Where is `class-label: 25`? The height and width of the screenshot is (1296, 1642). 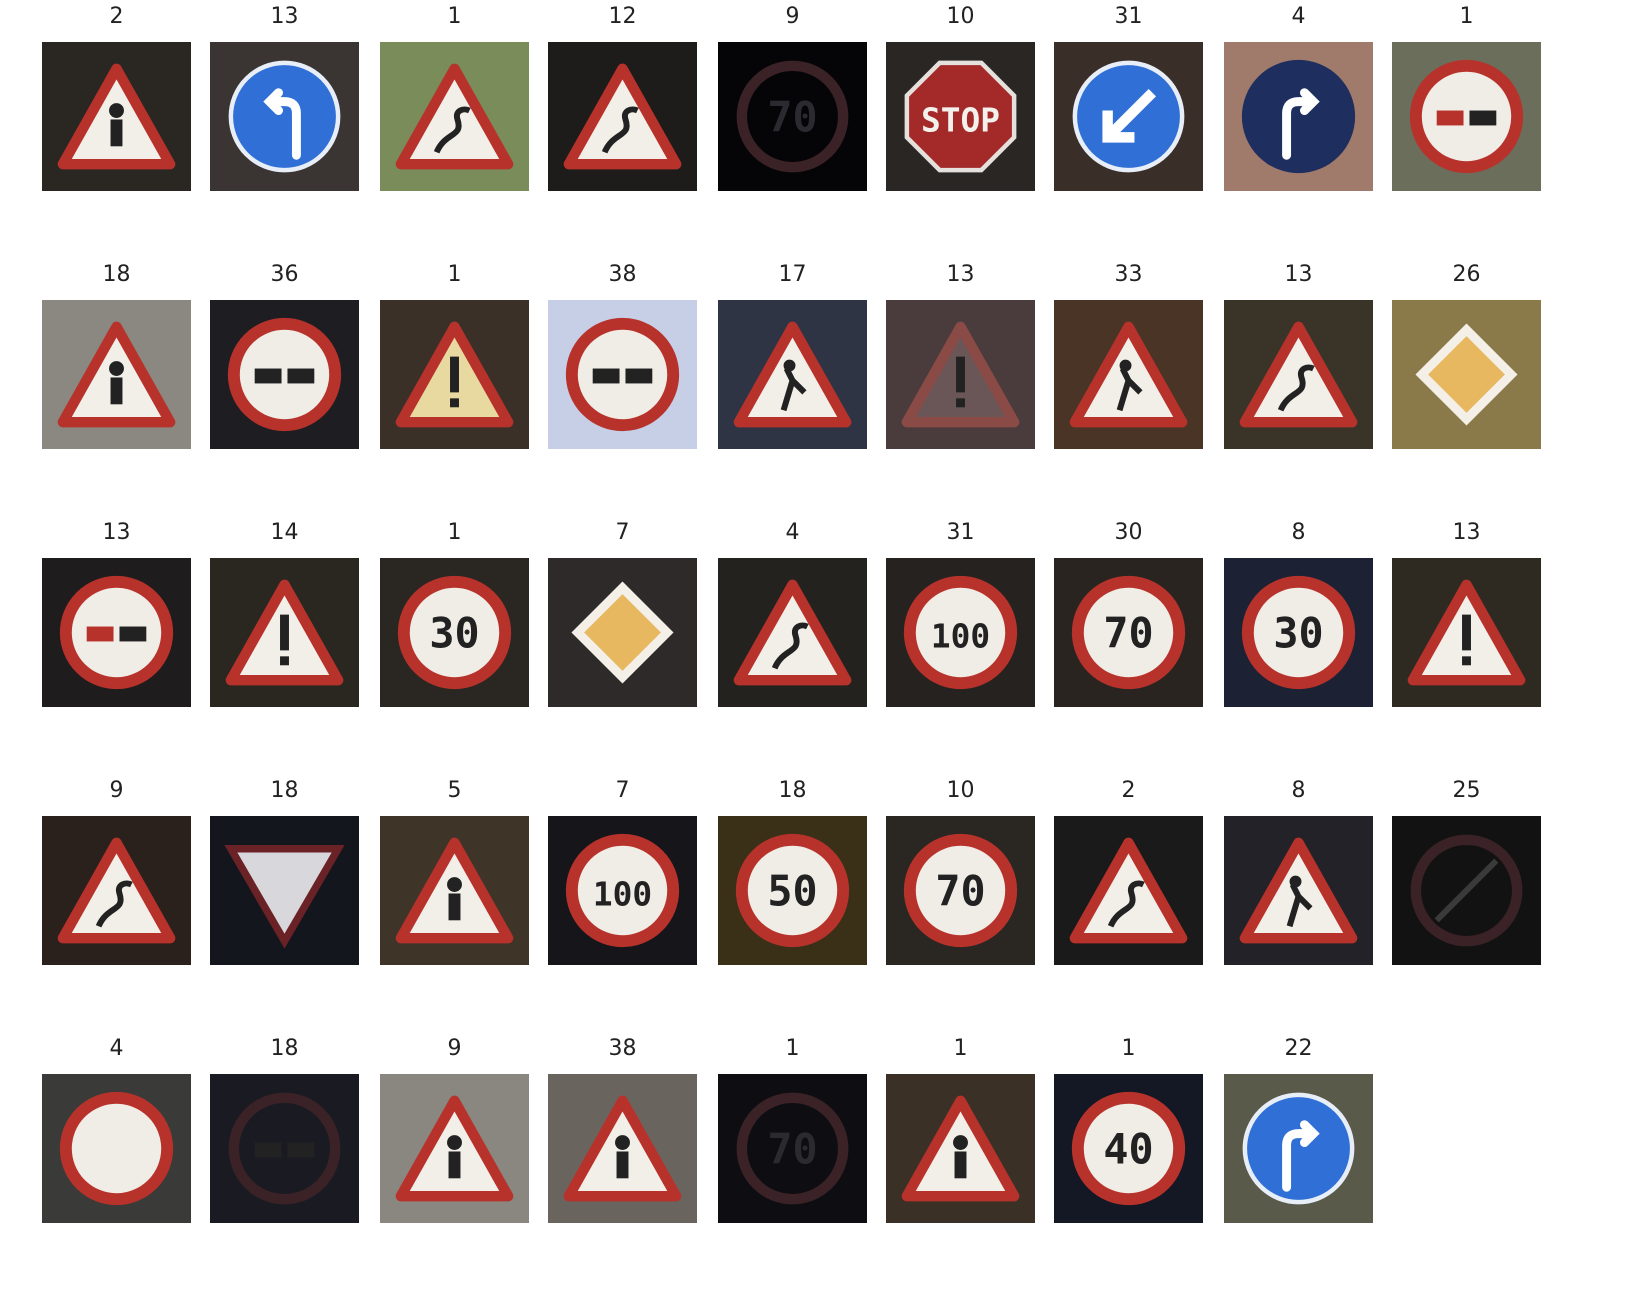 class-label: 25 is located at coordinates (1466, 790).